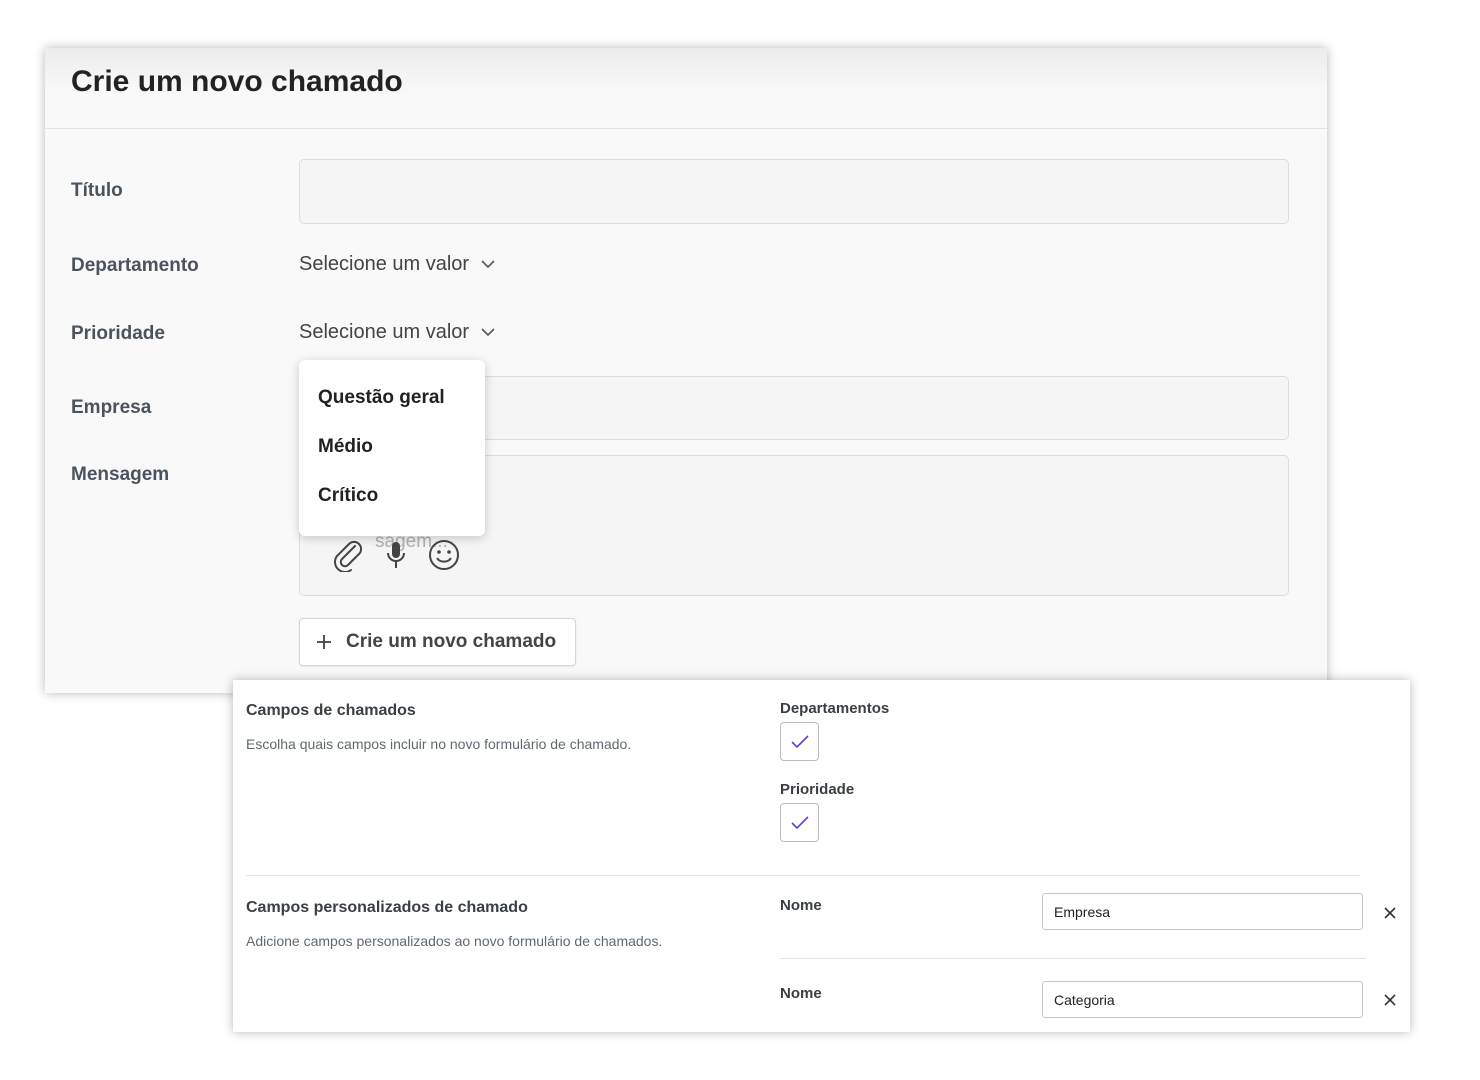 The image size is (1480, 1080). I want to click on dropdown-option-critico: Crítico, so click(348, 496).